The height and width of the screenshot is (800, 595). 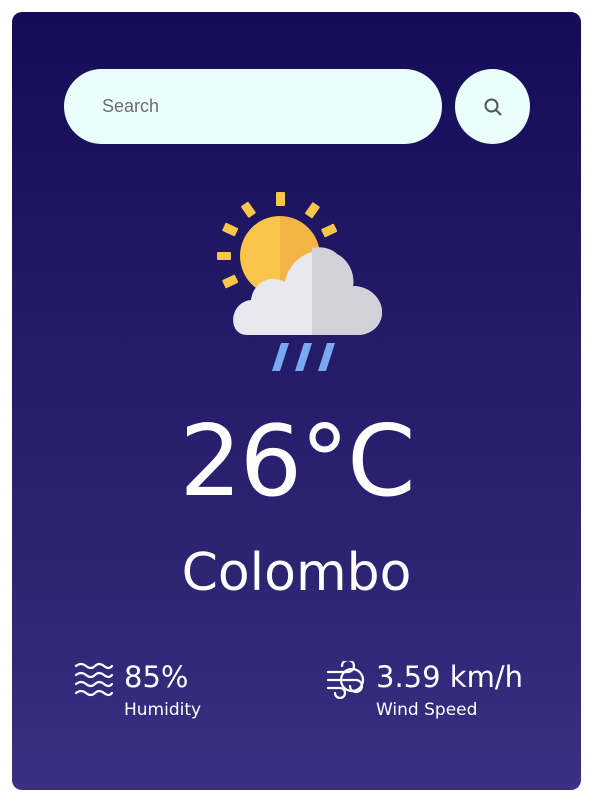 I want to click on city-name: Colombo, so click(x=296, y=573).